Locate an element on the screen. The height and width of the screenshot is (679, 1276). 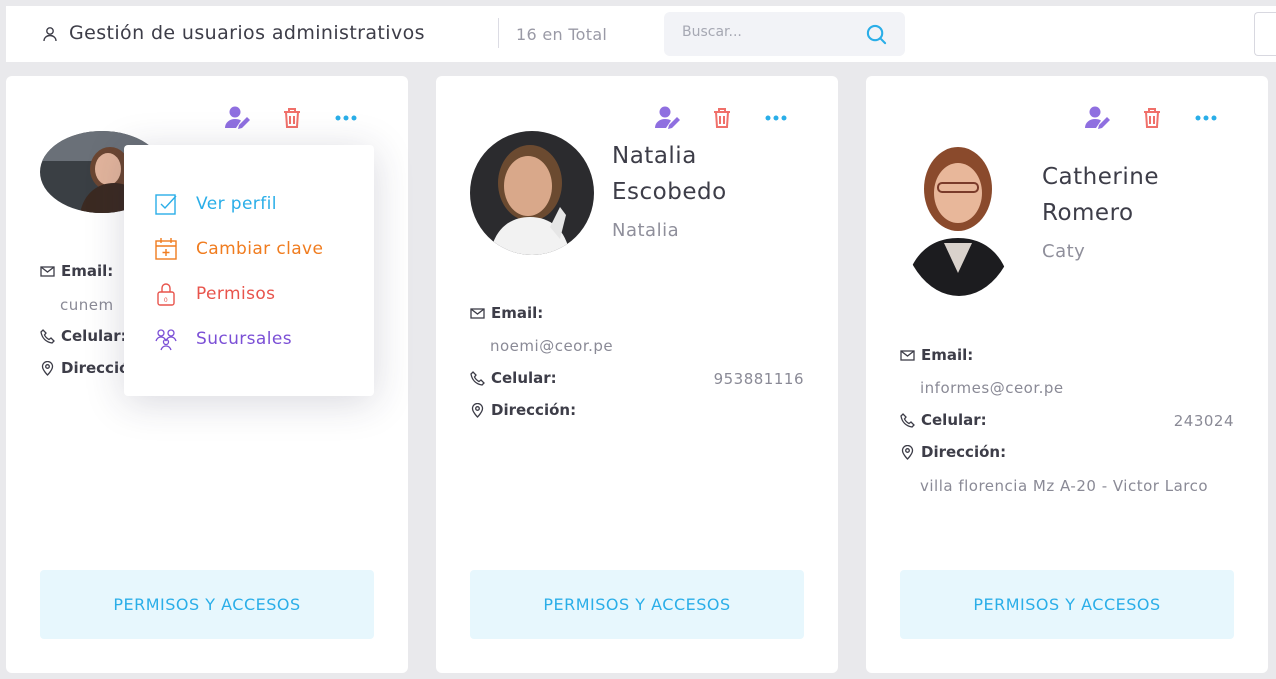
menu-item-permissions: 0 Permisos is located at coordinates (214, 294).